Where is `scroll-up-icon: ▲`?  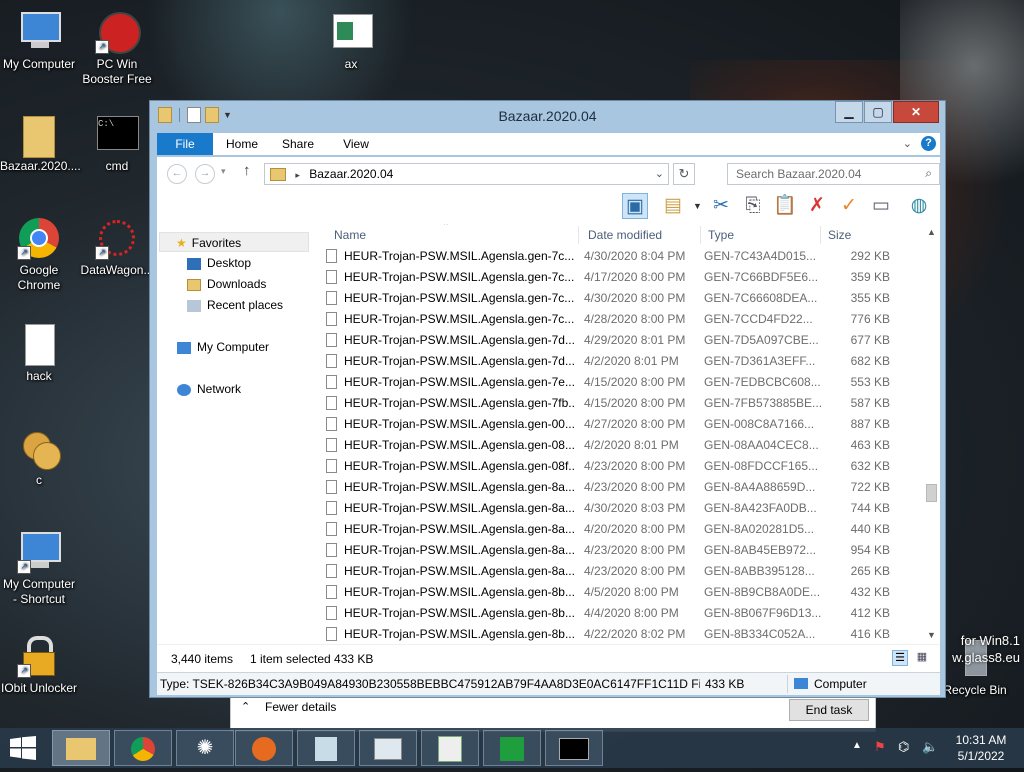
scroll-up-icon: ▲ is located at coordinates (931, 232).